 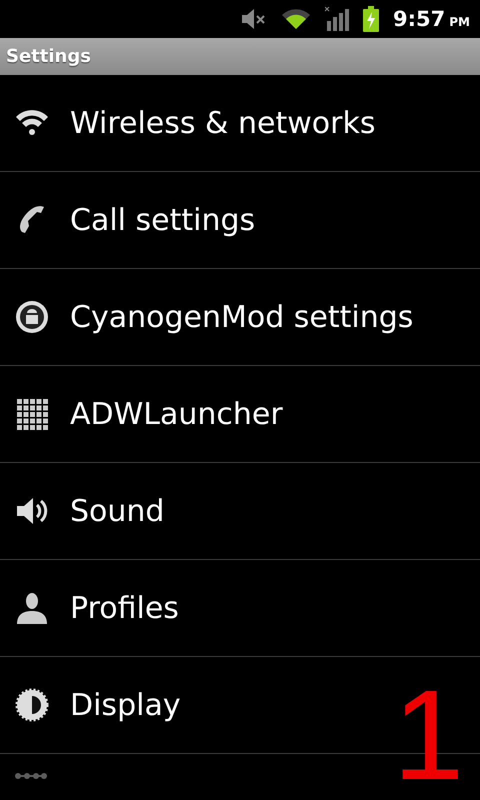 What do you see at coordinates (32, 608) in the screenshot?
I see `person-icon` at bounding box center [32, 608].